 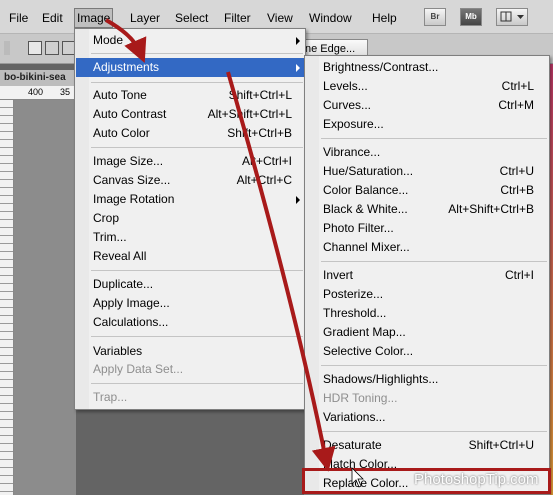 I want to click on arrow-image-to-adjustments-icon, so click(x=126, y=41).